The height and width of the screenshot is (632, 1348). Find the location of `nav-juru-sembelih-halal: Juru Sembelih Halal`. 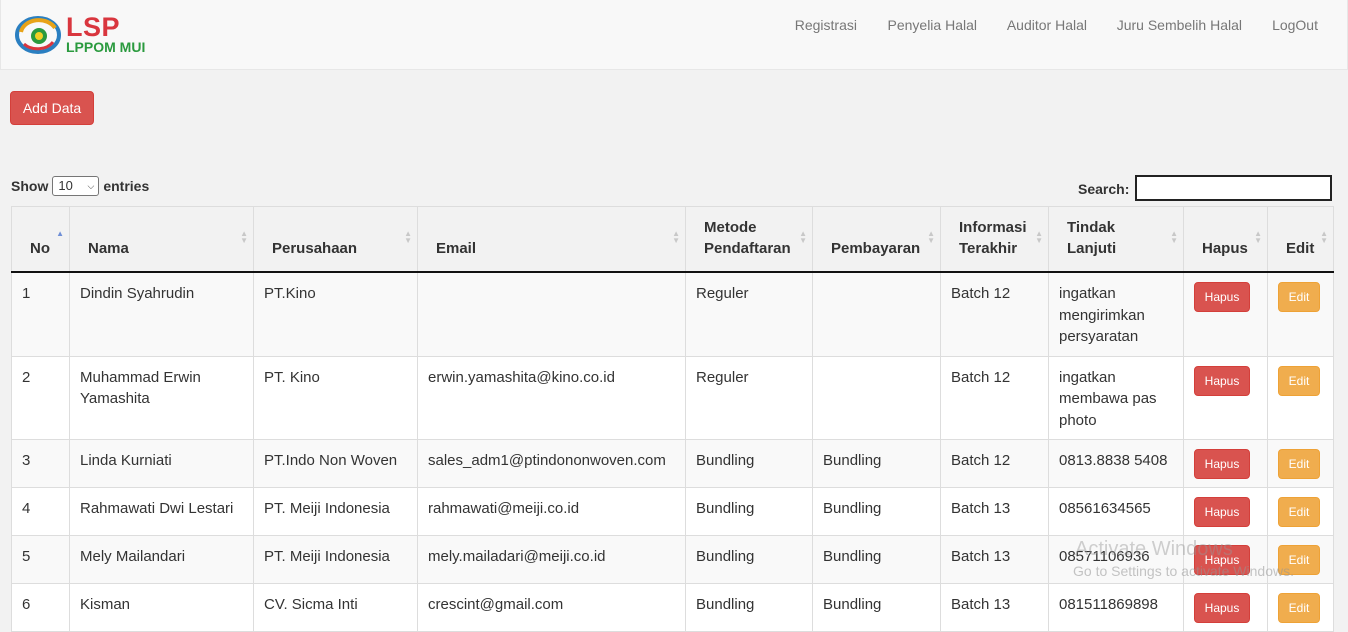

nav-juru-sembelih-halal: Juru Sembelih Halal is located at coordinates (1179, 25).